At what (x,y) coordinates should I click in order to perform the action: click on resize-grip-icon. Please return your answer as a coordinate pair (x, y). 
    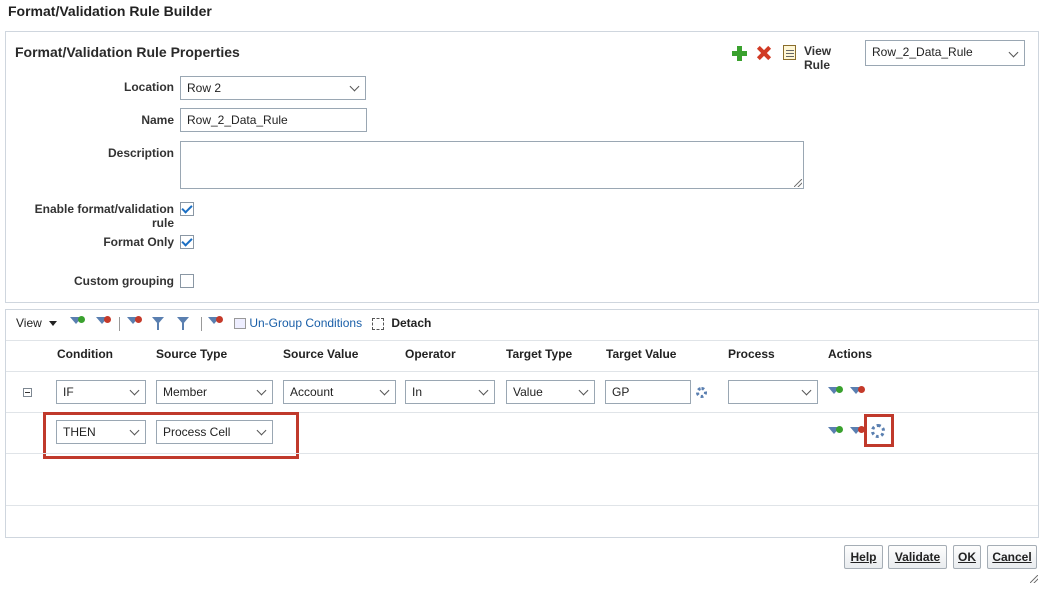
    Looking at the image, I should click on (798, 183).